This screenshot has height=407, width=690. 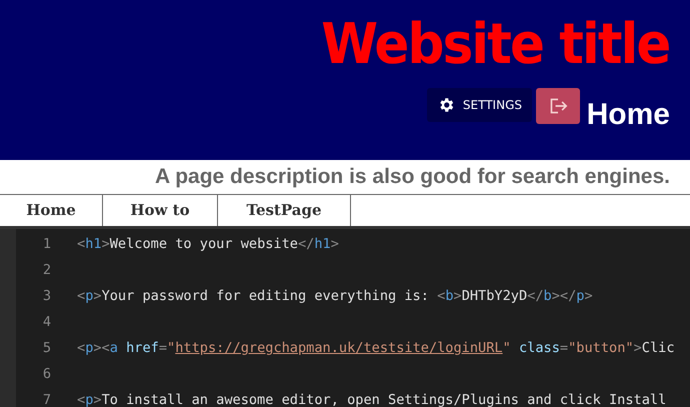 I want to click on code-line: <p>Your password for editing everything is: <b>DHTbY2yD</b></p>, so click(x=335, y=296).